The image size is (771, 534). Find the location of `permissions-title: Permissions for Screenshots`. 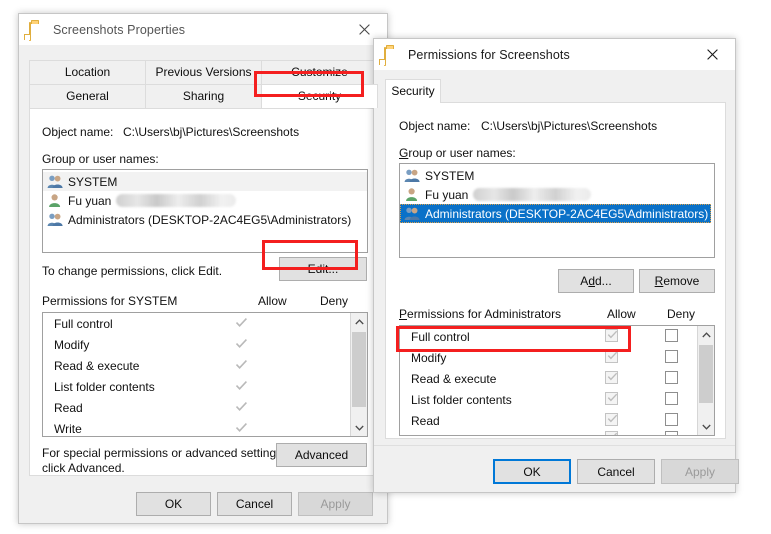

permissions-title: Permissions for Screenshots is located at coordinates (489, 54).